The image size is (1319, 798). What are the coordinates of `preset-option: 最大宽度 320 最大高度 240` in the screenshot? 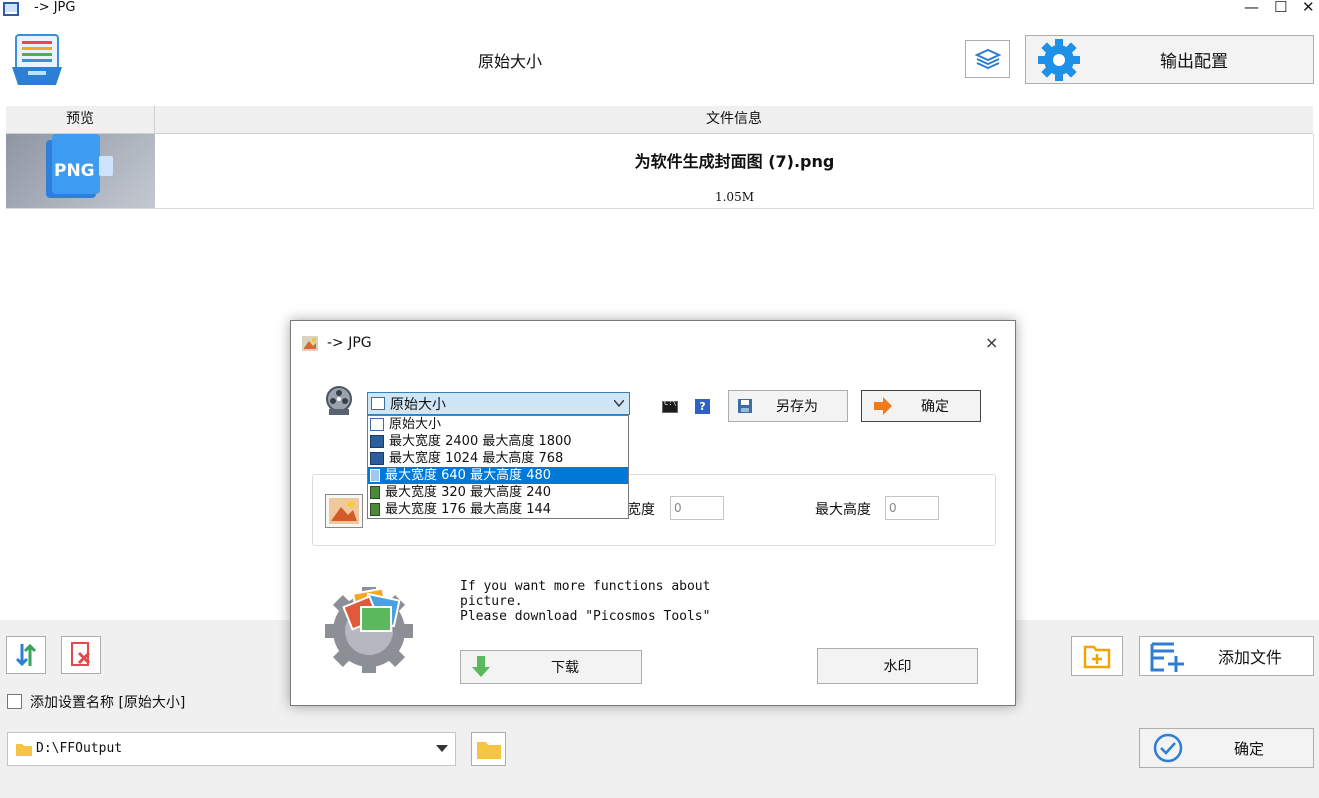 It's located at (498, 492).